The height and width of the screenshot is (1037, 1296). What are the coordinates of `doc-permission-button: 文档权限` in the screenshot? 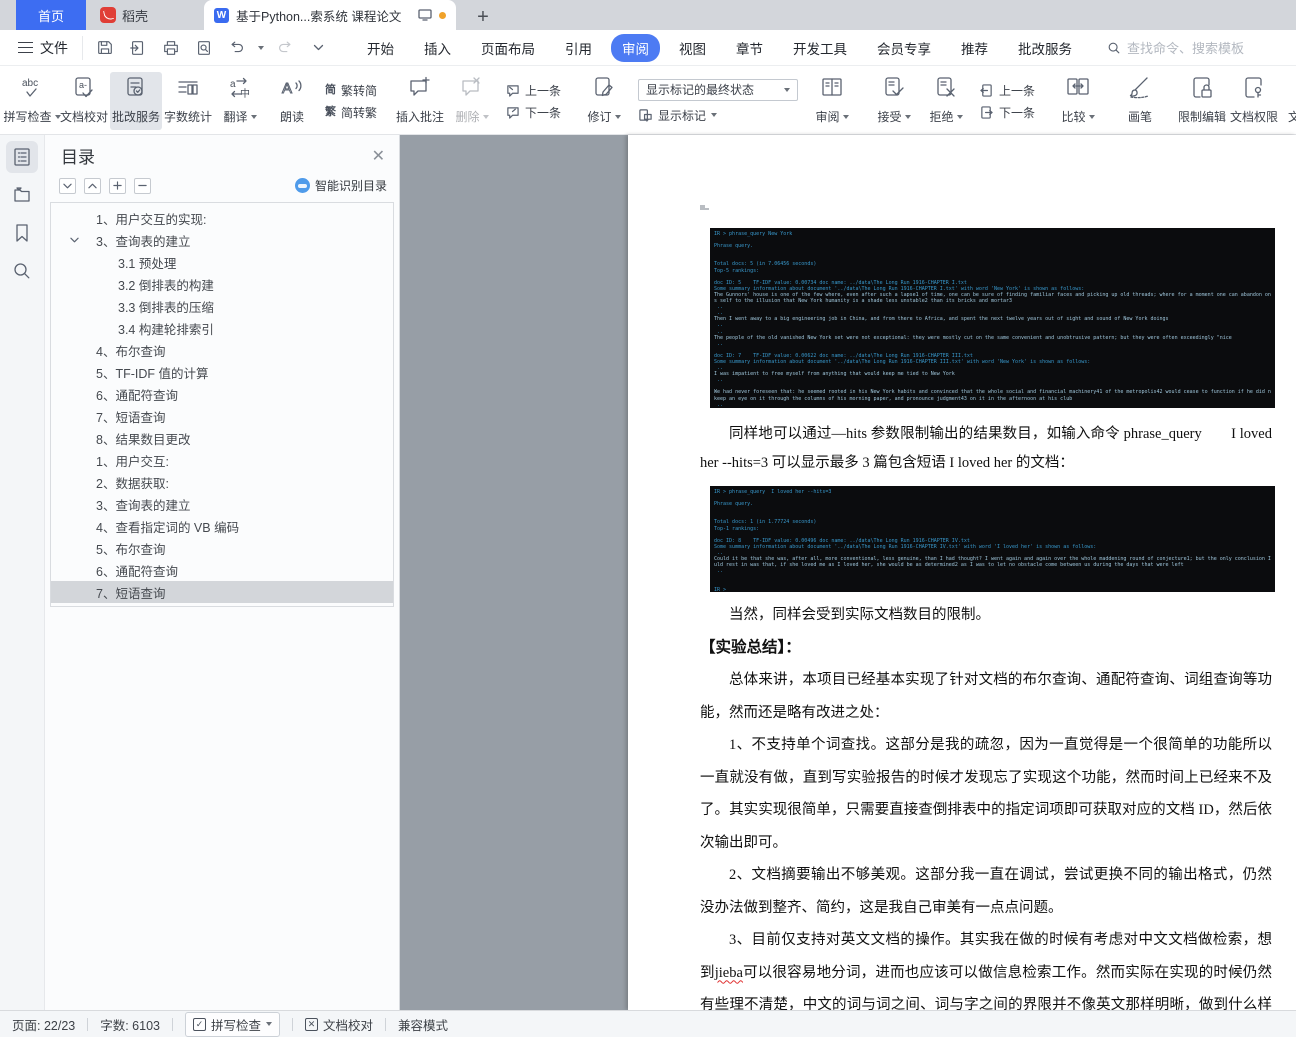 It's located at (1254, 101).